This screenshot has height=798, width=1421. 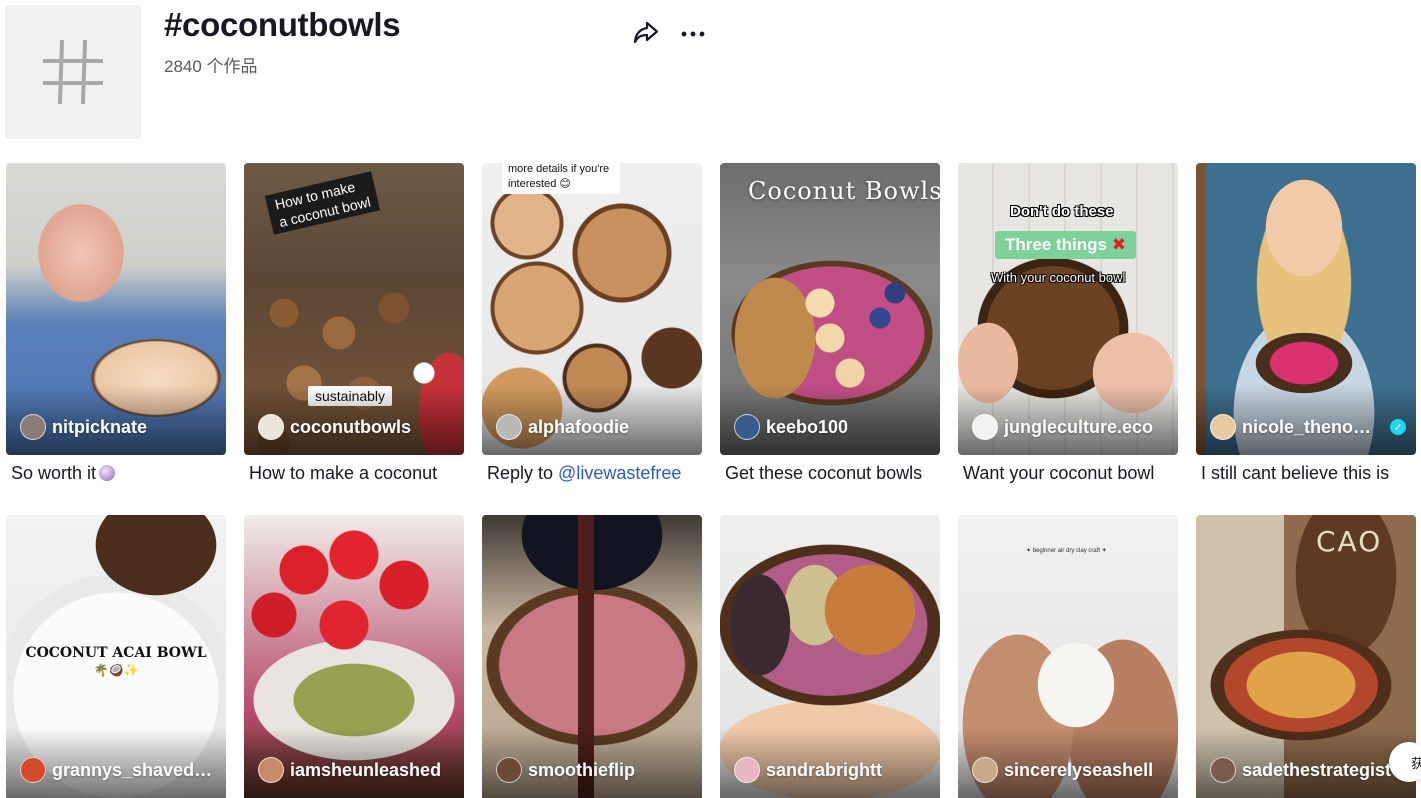 I want to click on caption-text: So worth it, so click(x=54, y=473).